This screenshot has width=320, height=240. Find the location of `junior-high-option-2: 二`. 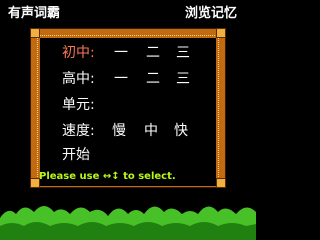

junior-high-option-2: 二 is located at coordinates (153, 53).